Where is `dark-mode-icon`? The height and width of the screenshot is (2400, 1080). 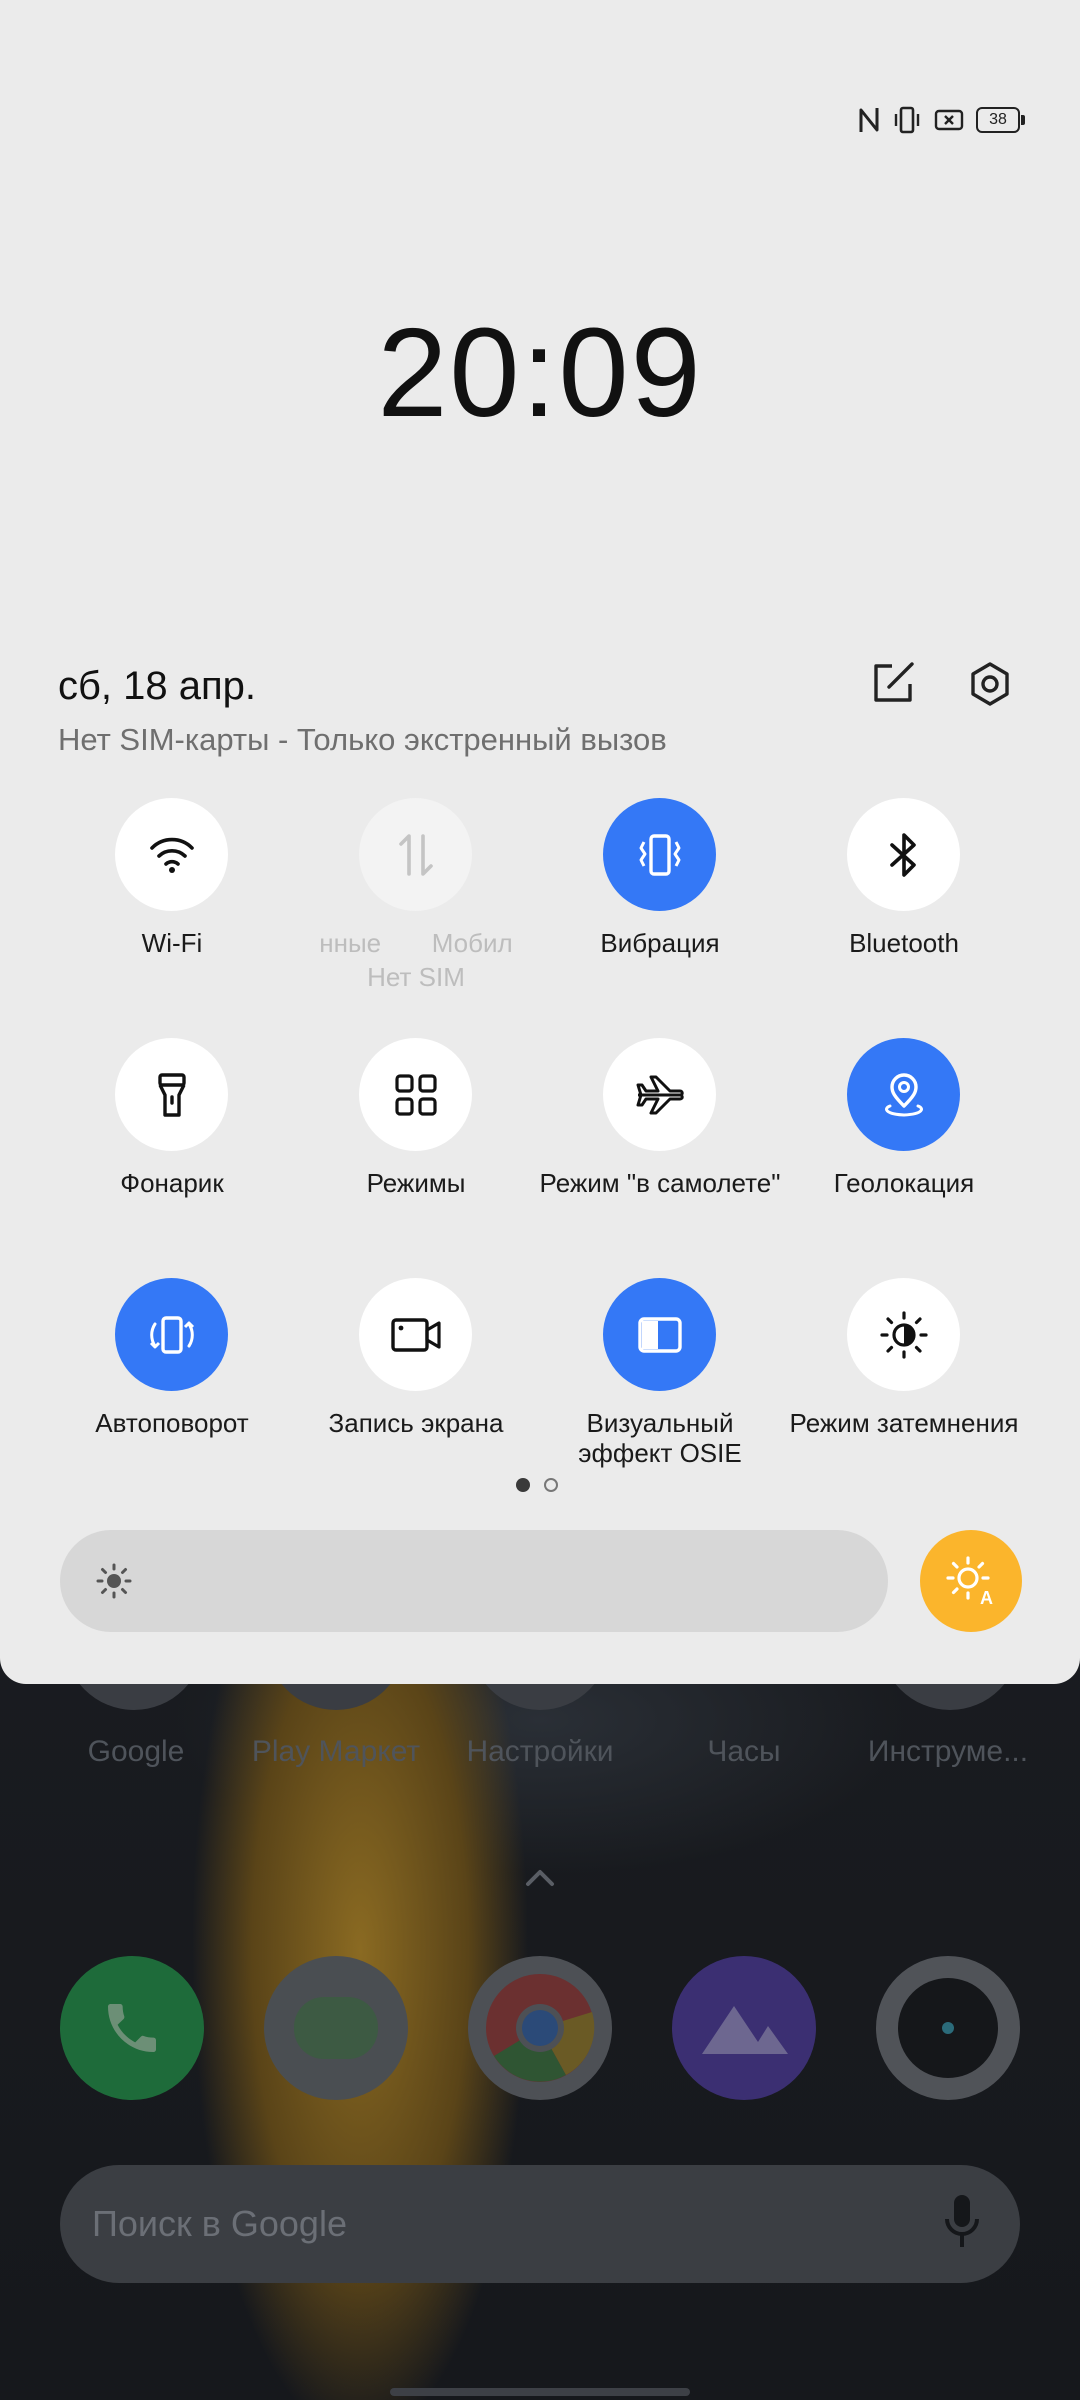
dark-mode-icon is located at coordinates (903, 1334).